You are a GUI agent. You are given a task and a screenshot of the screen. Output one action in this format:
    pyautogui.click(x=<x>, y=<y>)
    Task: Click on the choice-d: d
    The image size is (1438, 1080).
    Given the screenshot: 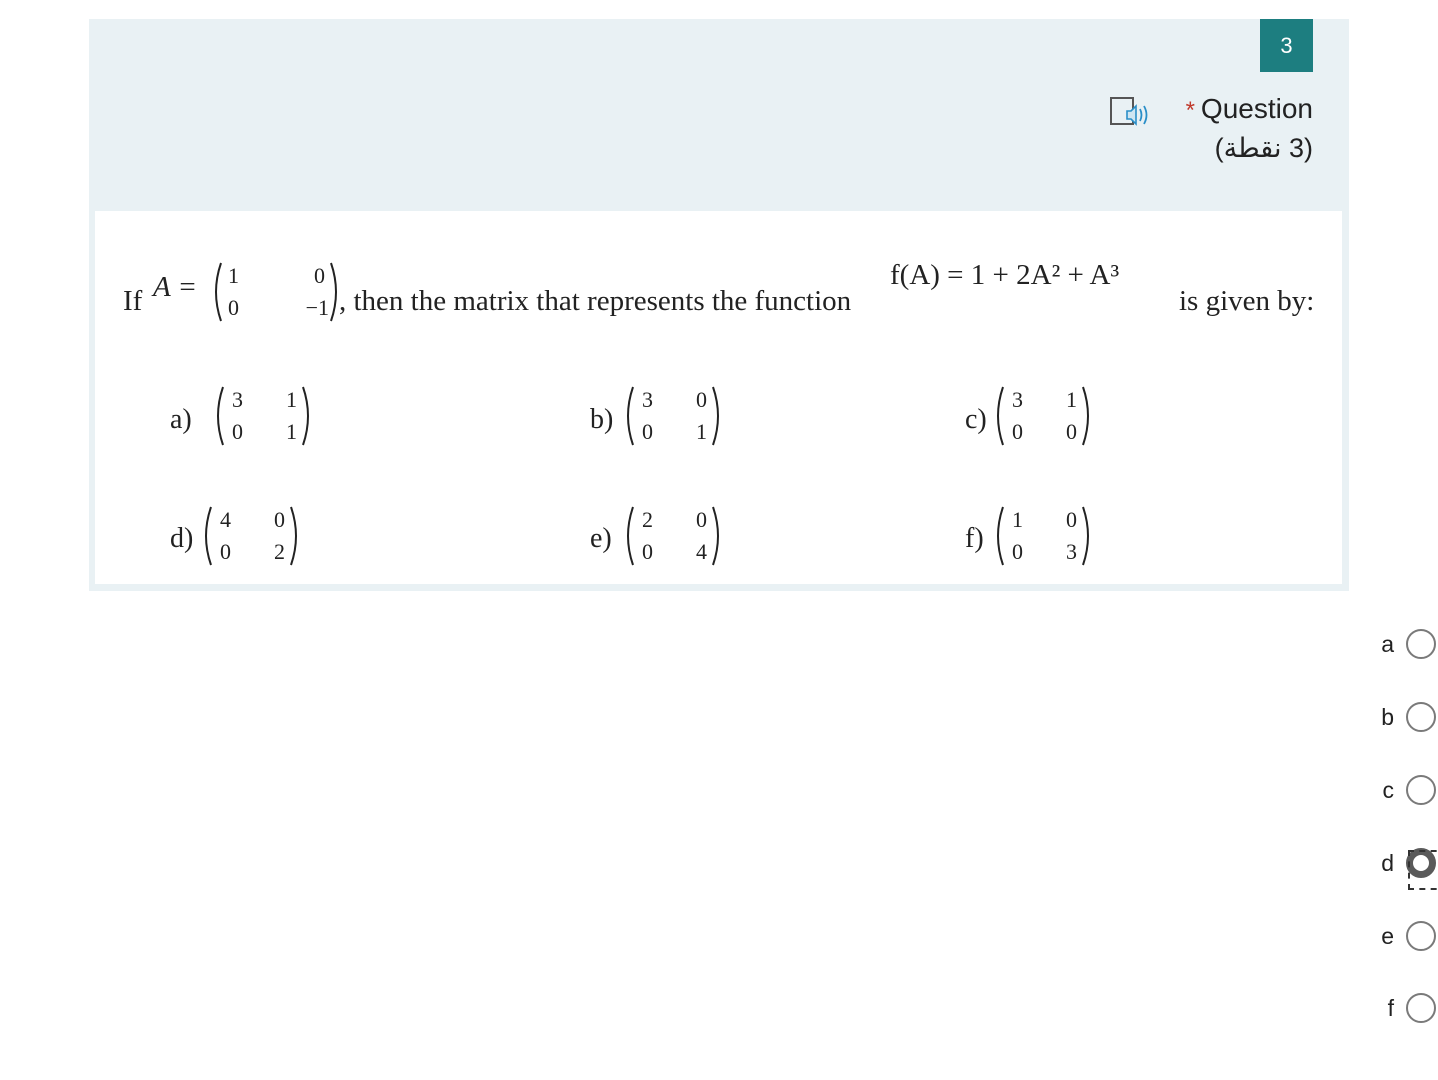 What is the action you would take?
    pyautogui.click(x=1401, y=869)
    